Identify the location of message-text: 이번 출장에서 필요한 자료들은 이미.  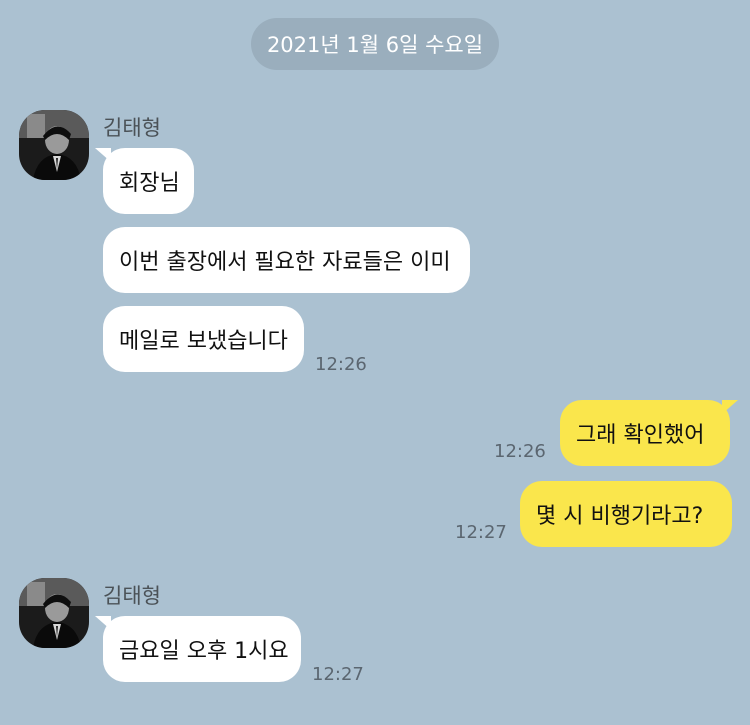
(285, 262).